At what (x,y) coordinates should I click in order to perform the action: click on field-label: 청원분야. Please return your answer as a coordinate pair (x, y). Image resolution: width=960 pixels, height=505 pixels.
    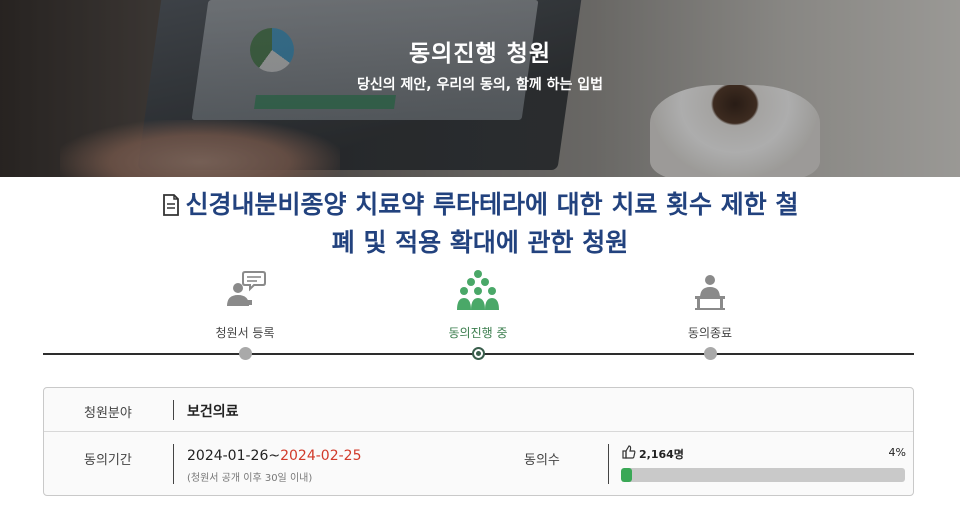
    Looking at the image, I should click on (108, 413).